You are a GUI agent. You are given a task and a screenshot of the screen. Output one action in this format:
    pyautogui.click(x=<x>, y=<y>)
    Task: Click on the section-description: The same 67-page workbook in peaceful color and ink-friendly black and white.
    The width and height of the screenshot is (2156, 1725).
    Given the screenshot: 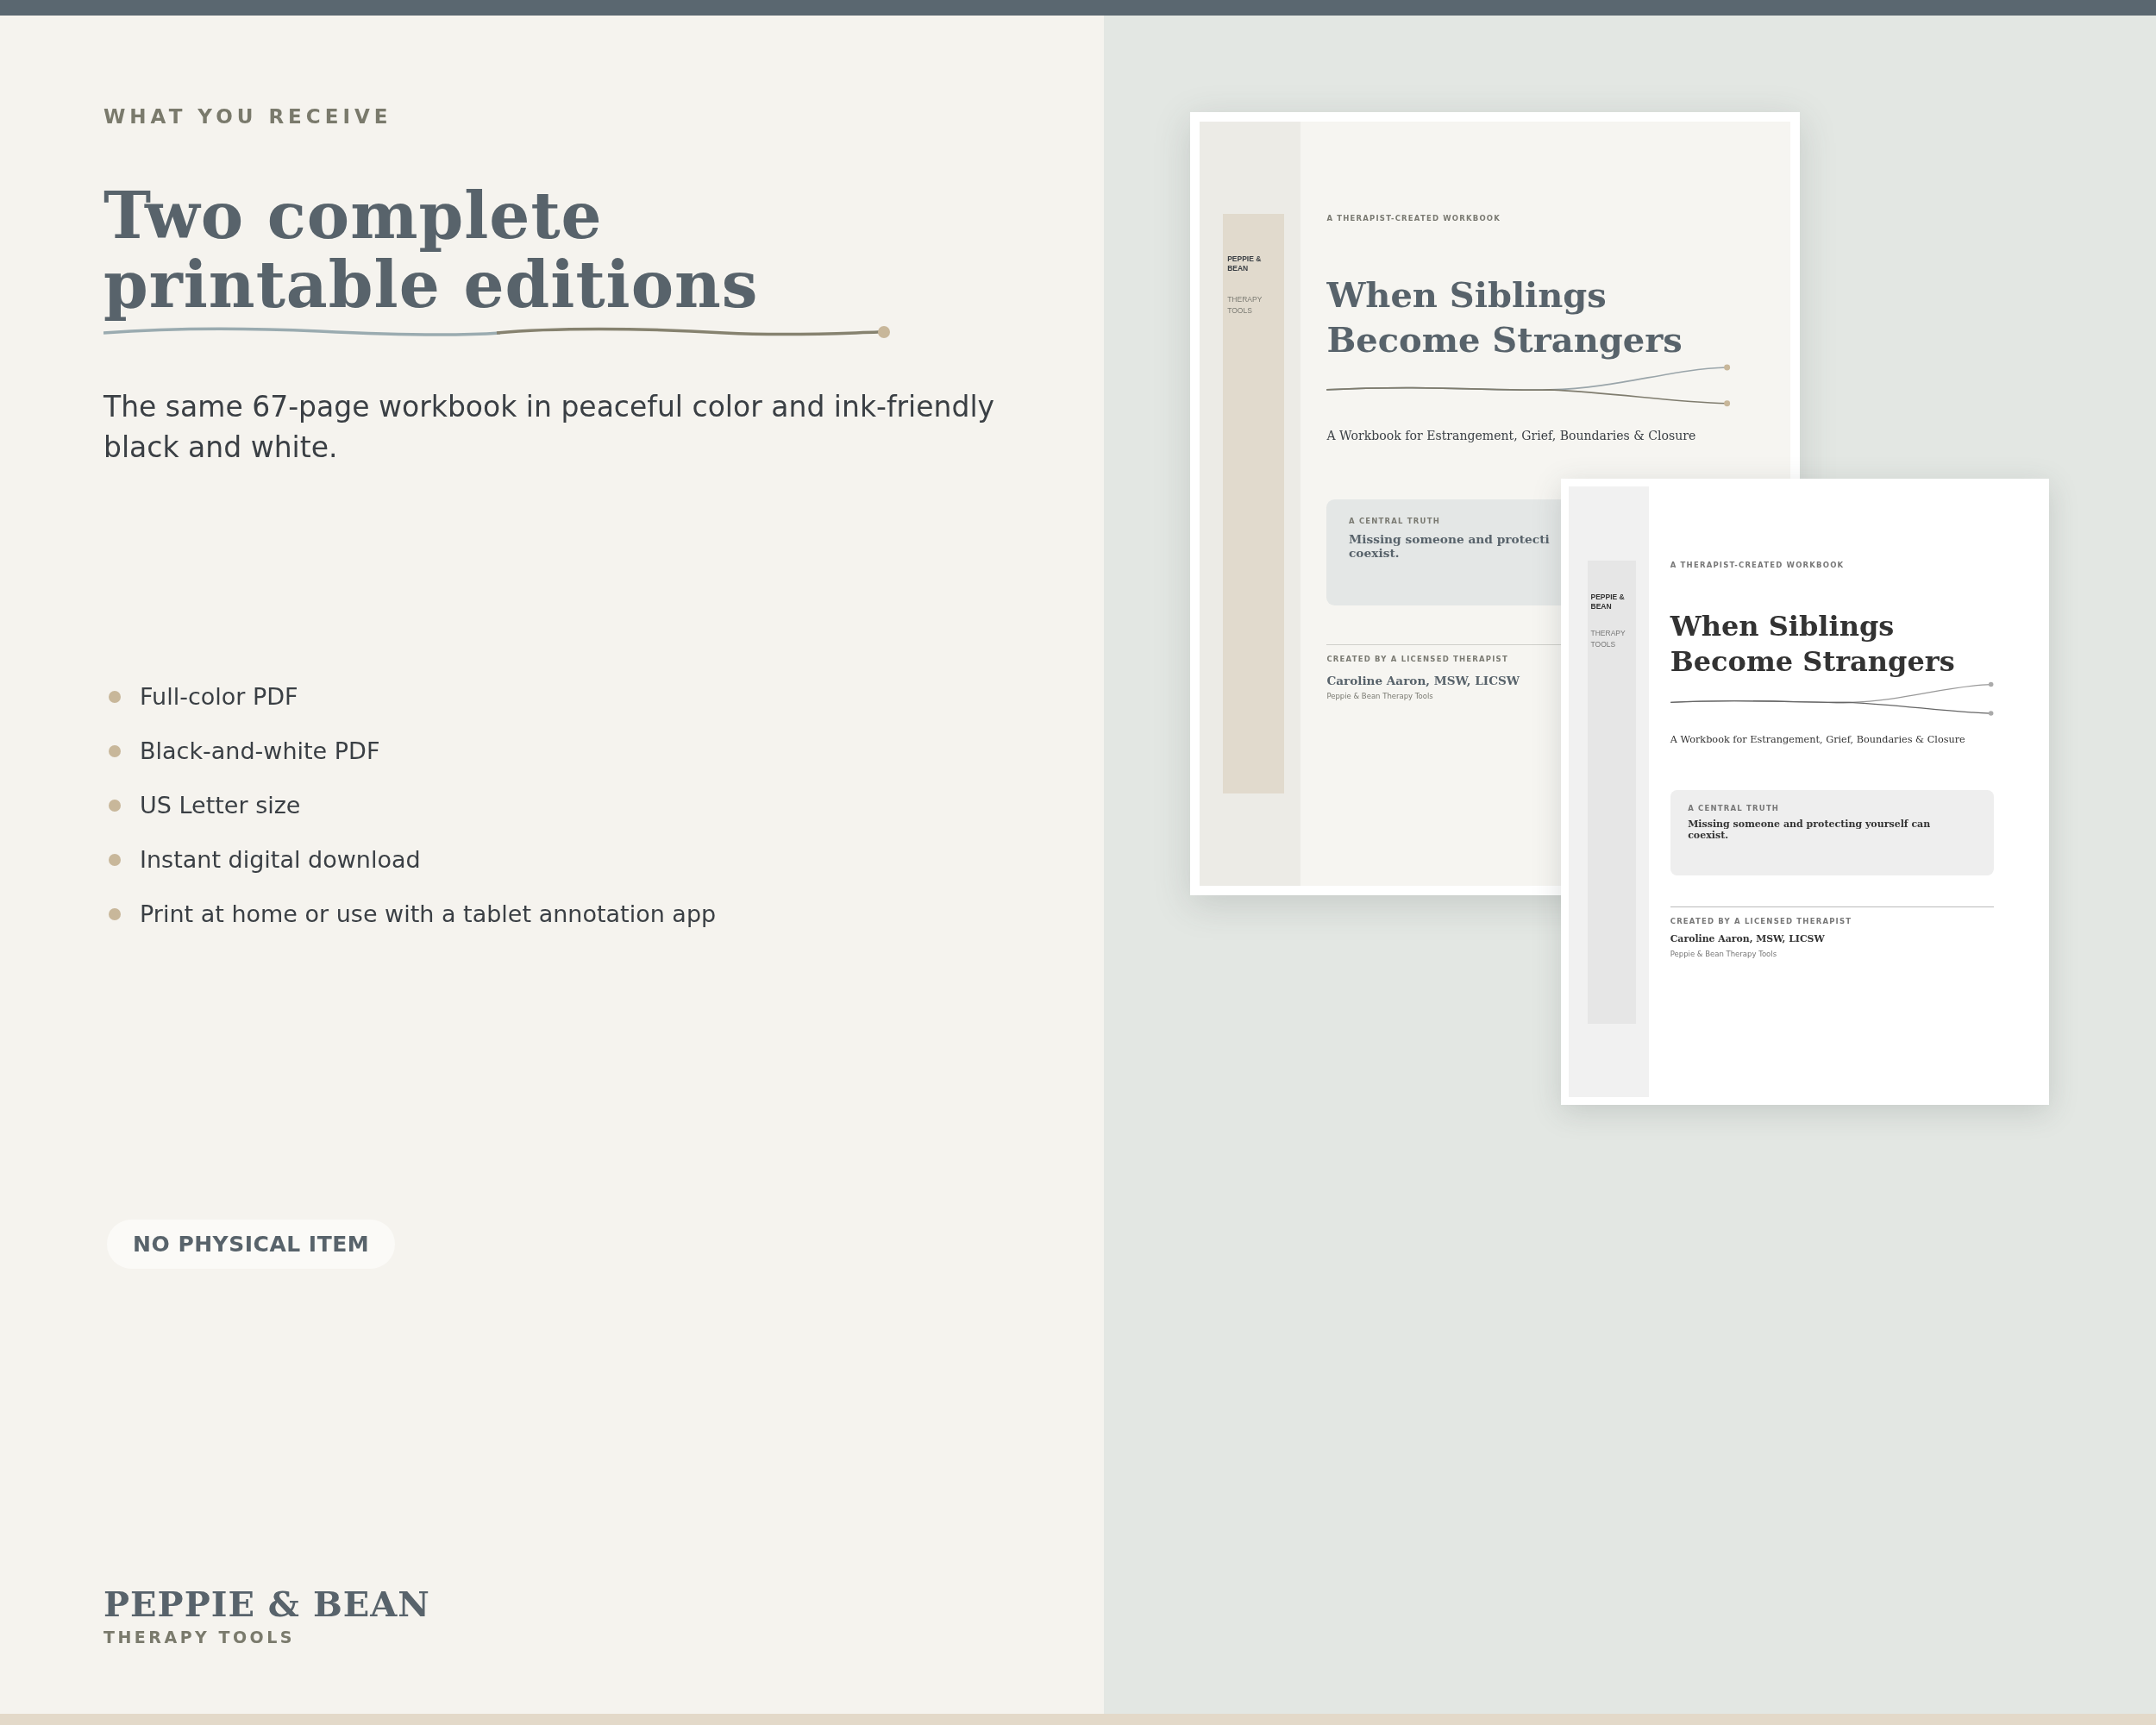 What is the action you would take?
    pyautogui.click(x=549, y=428)
    